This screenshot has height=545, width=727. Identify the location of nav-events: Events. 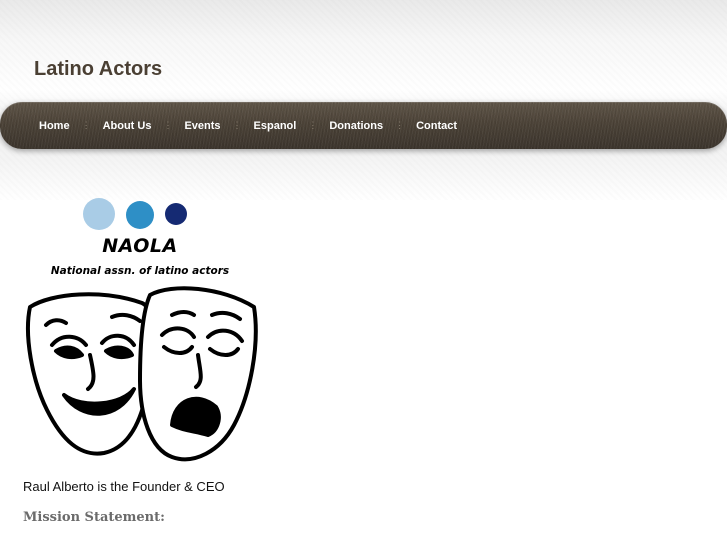
(202, 126).